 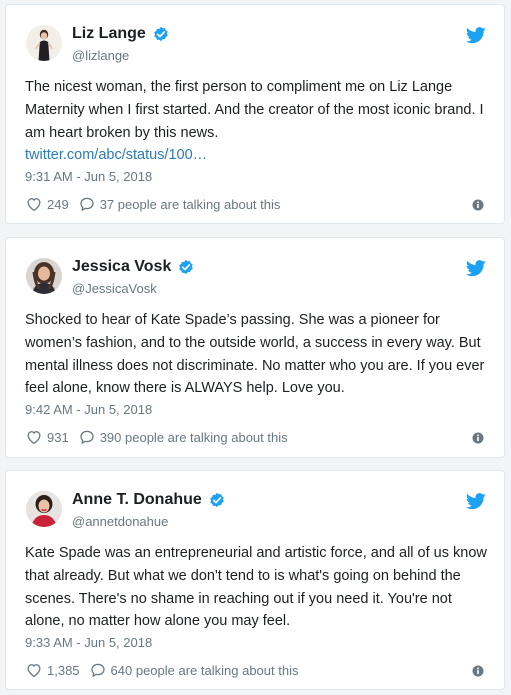 I want to click on author-name: Jessica Vosk, so click(x=121, y=267).